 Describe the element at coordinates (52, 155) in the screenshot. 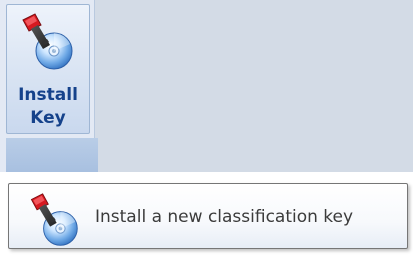

I see `ribbon-group-footer` at that location.